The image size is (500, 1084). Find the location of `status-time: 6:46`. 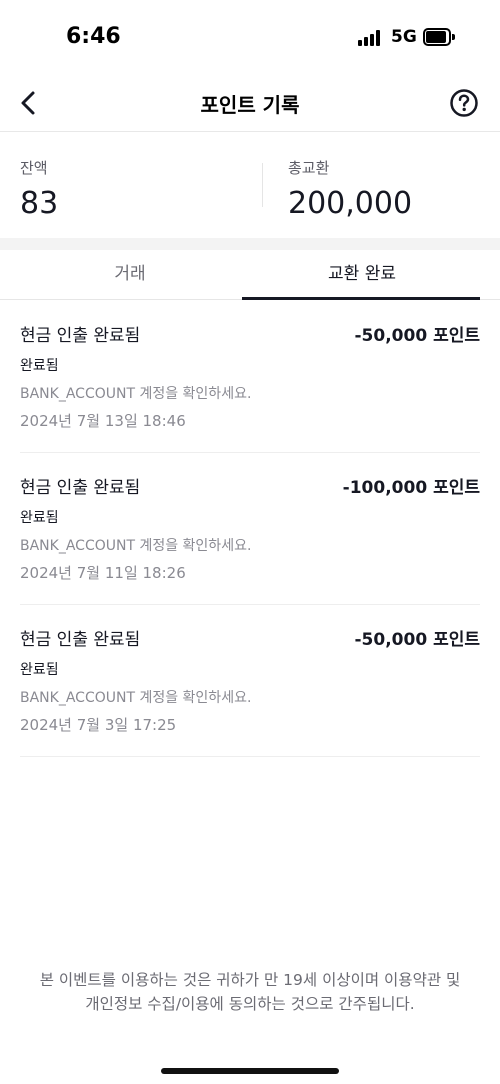

status-time: 6:46 is located at coordinates (93, 36).